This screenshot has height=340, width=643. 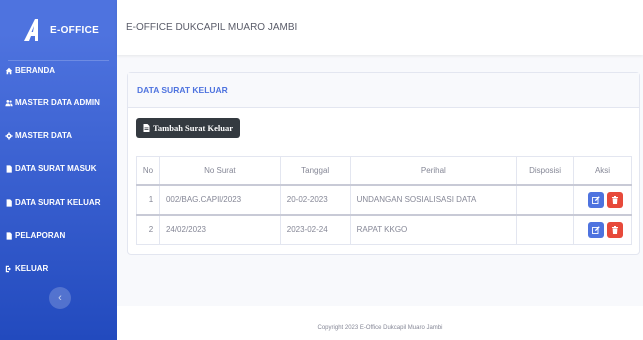 I want to click on cell-perihal: RAPAT KKGO, so click(x=433, y=229).